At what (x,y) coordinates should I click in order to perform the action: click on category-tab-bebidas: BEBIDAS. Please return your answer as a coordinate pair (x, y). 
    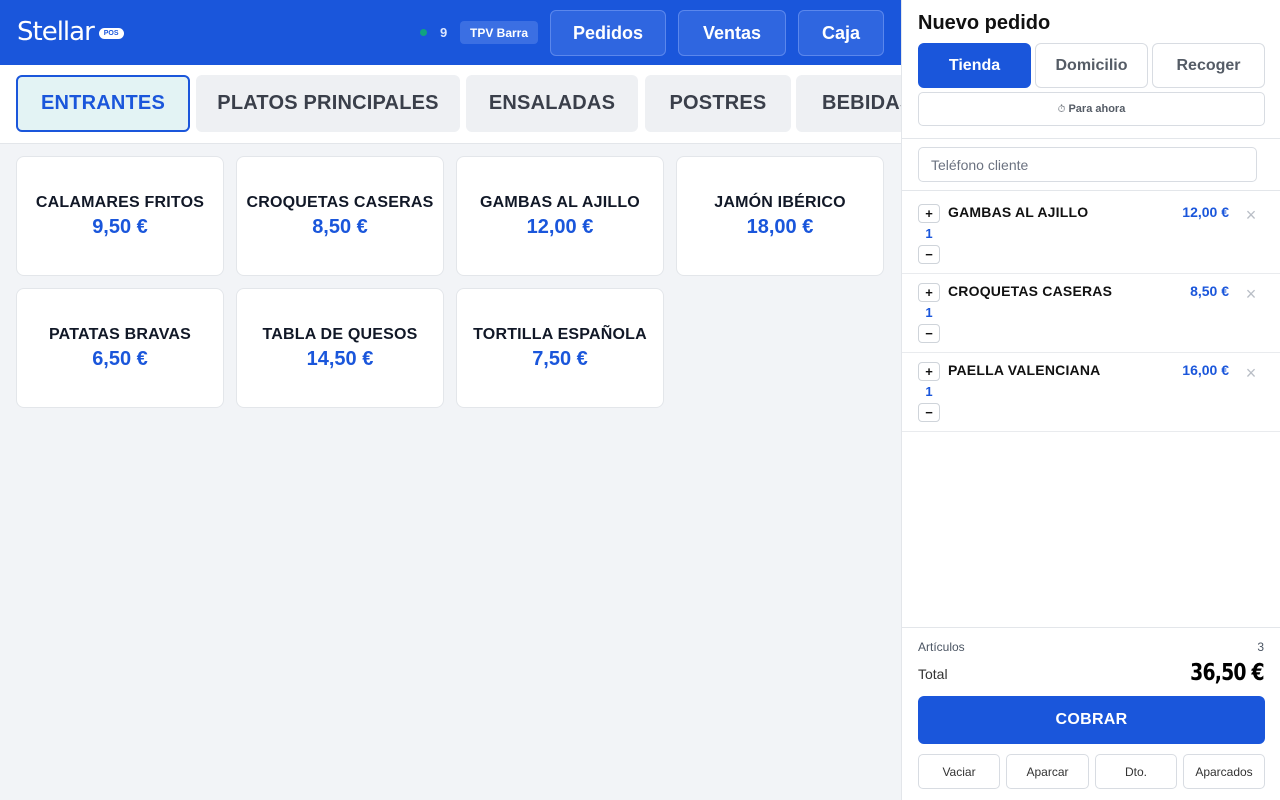
    Looking at the image, I should click on (848, 103).